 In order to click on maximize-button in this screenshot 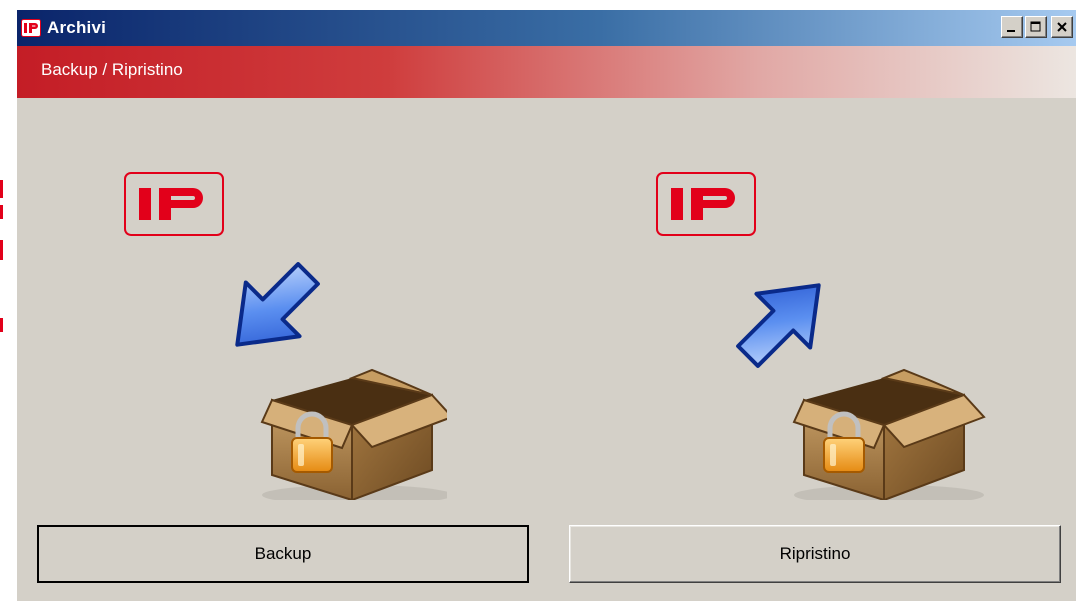, I will do `click(1036, 27)`.